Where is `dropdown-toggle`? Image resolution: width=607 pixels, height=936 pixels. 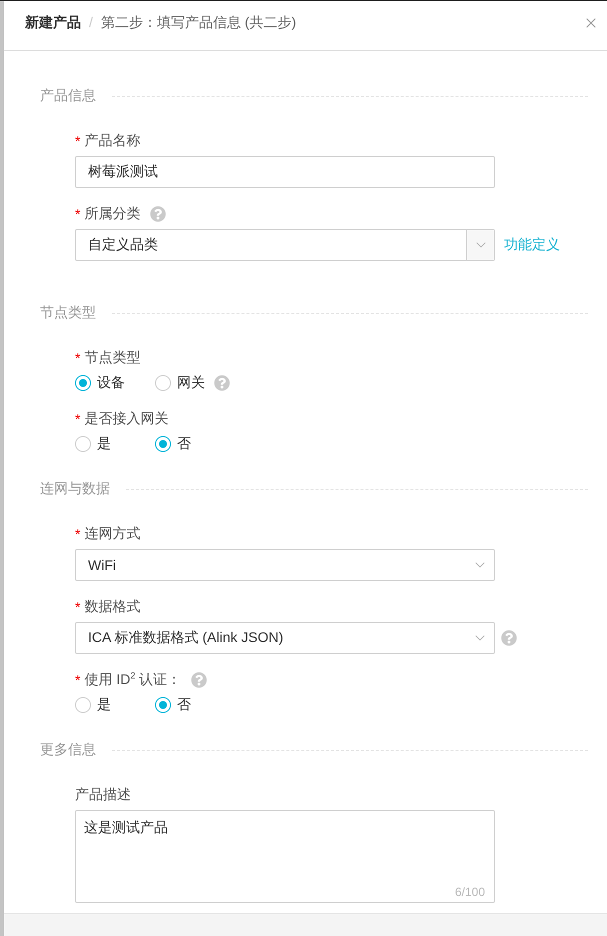 dropdown-toggle is located at coordinates (480, 245).